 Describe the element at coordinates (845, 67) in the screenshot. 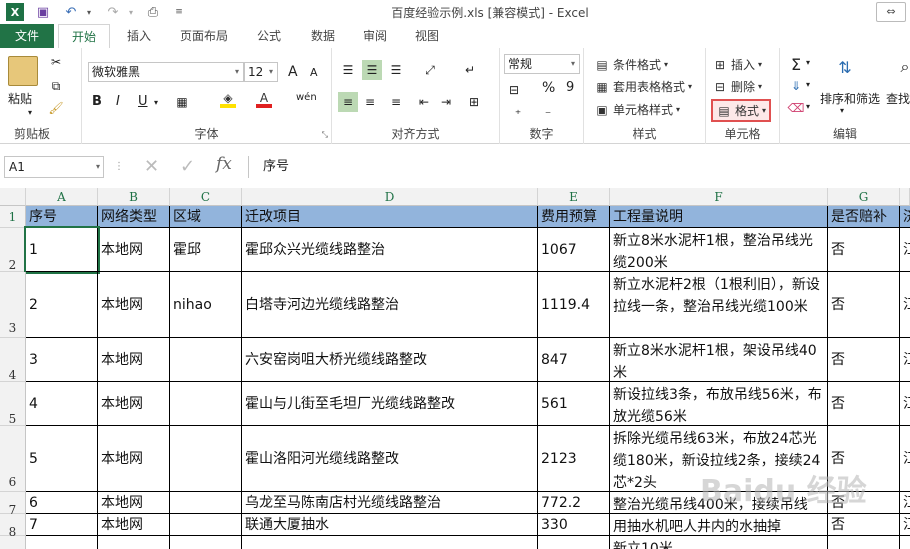

I see `sort-filter-icon: ⇅` at that location.